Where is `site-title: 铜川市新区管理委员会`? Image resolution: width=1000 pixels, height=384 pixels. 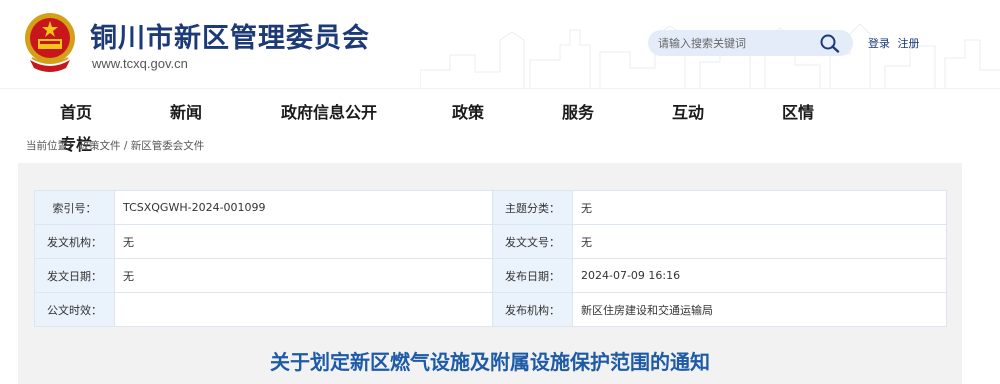
site-title: 铜川市新区管理委员会 is located at coordinates (230, 38).